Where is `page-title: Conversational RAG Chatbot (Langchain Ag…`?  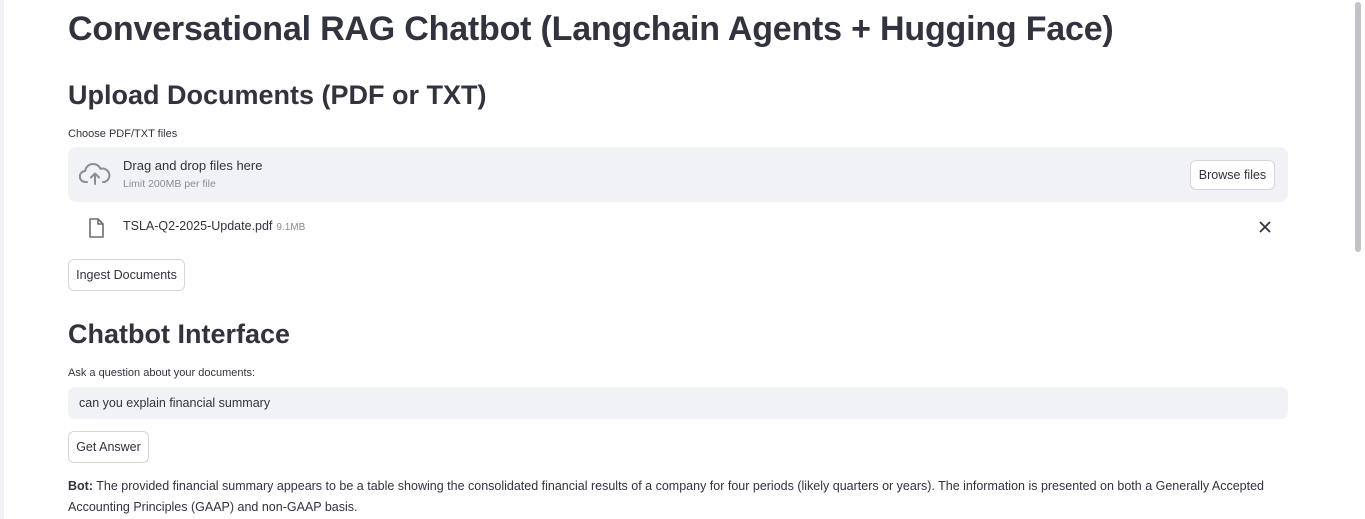
page-title: Conversational RAG Chatbot (Langchain Ag… is located at coordinates (591, 29).